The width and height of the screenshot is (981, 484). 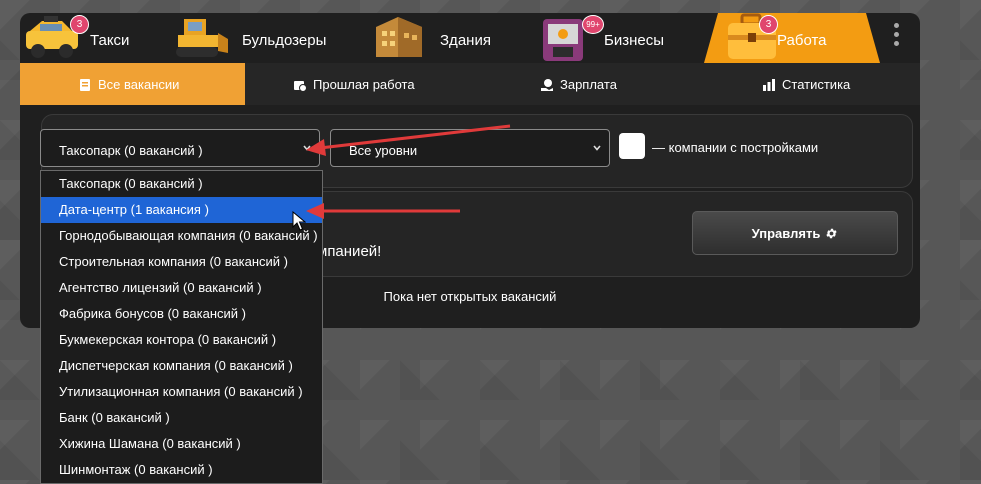 I want to click on company-select: Таксопарк (0 вакансий ), so click(x=180, y=148).